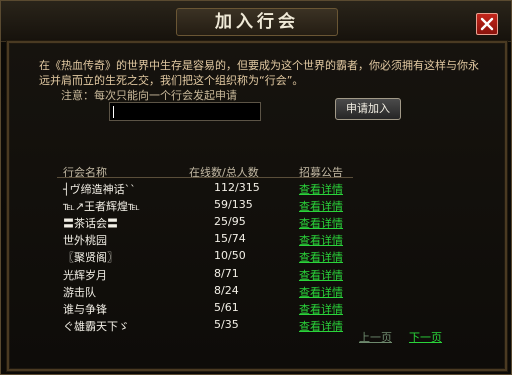  I want to click on table-row: 〓茶话会〓 25/95 查看详情, so click(256, 224).